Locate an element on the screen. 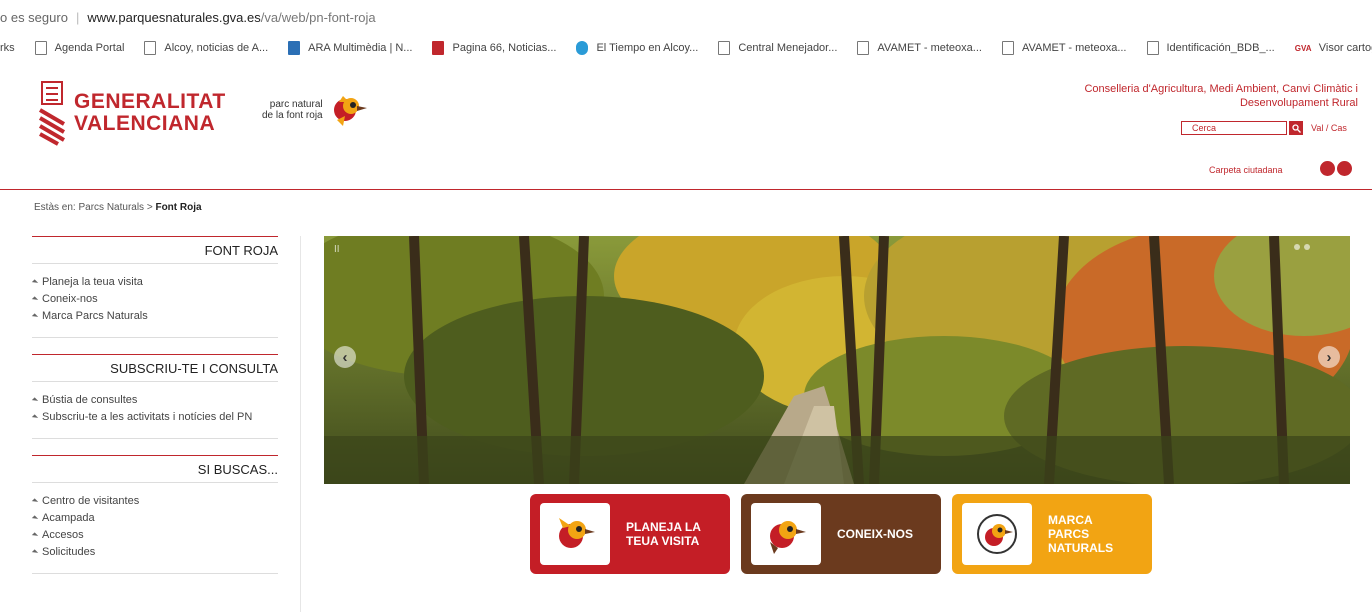 The height and width of the screenshot is (612, 1372). bookmark-label: Visor cartogr is located at coordinates (1345, 48).